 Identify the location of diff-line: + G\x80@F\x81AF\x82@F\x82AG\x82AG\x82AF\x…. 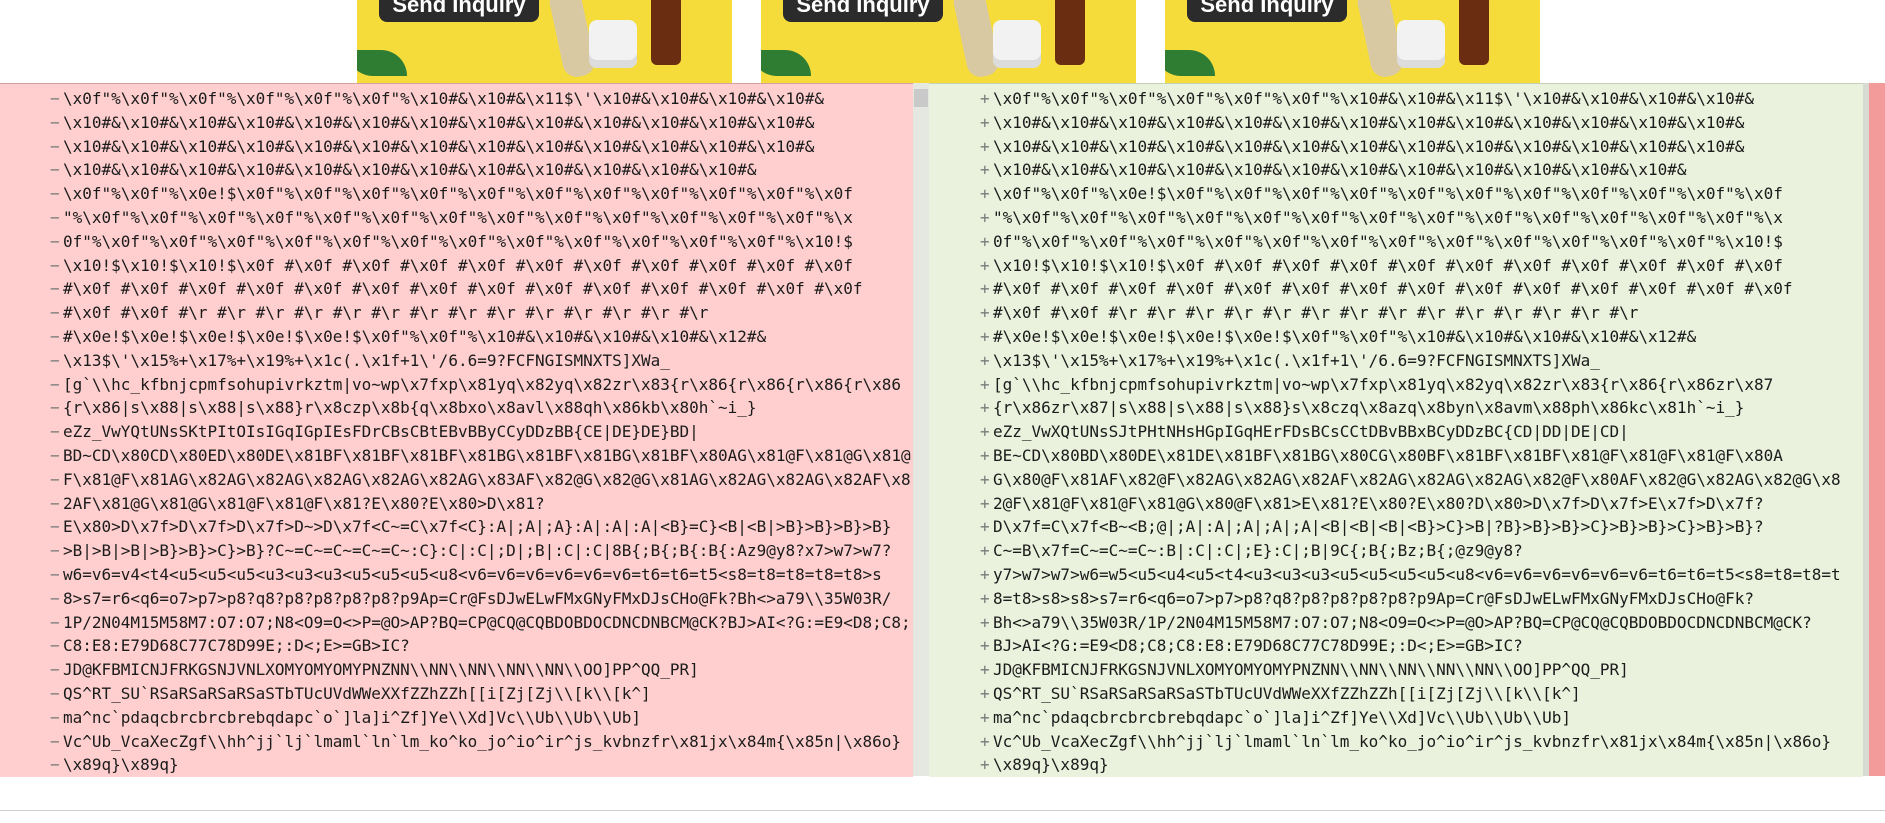
(1385, 480).